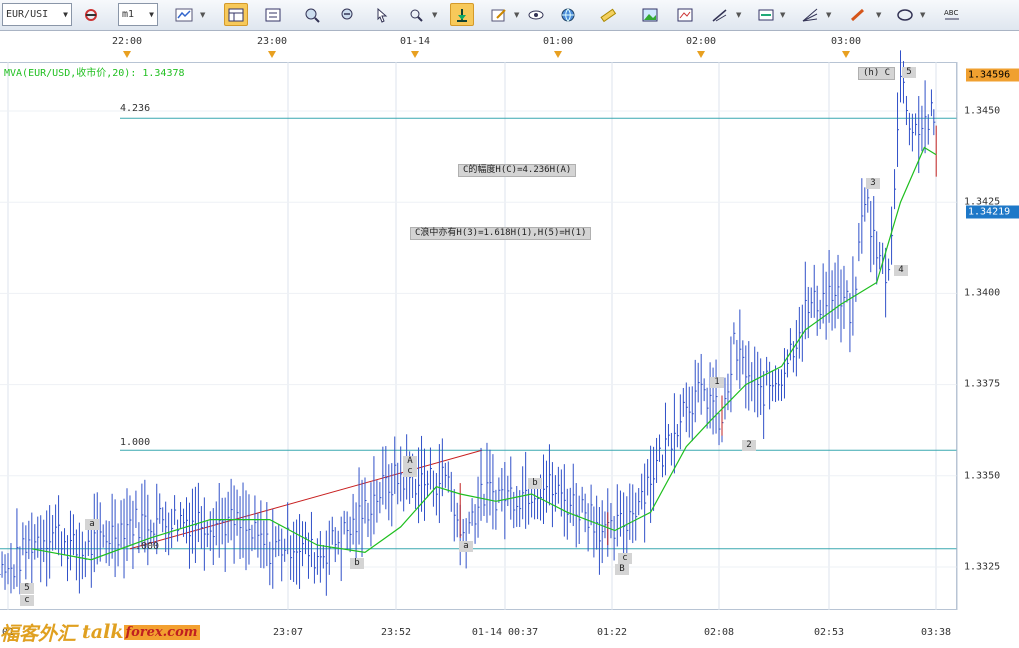 This screenshot has height=648, width=1019. Describe the element at coordinates (936, 632) in the screenshot. I see `x-tick: 03:38` at that location.